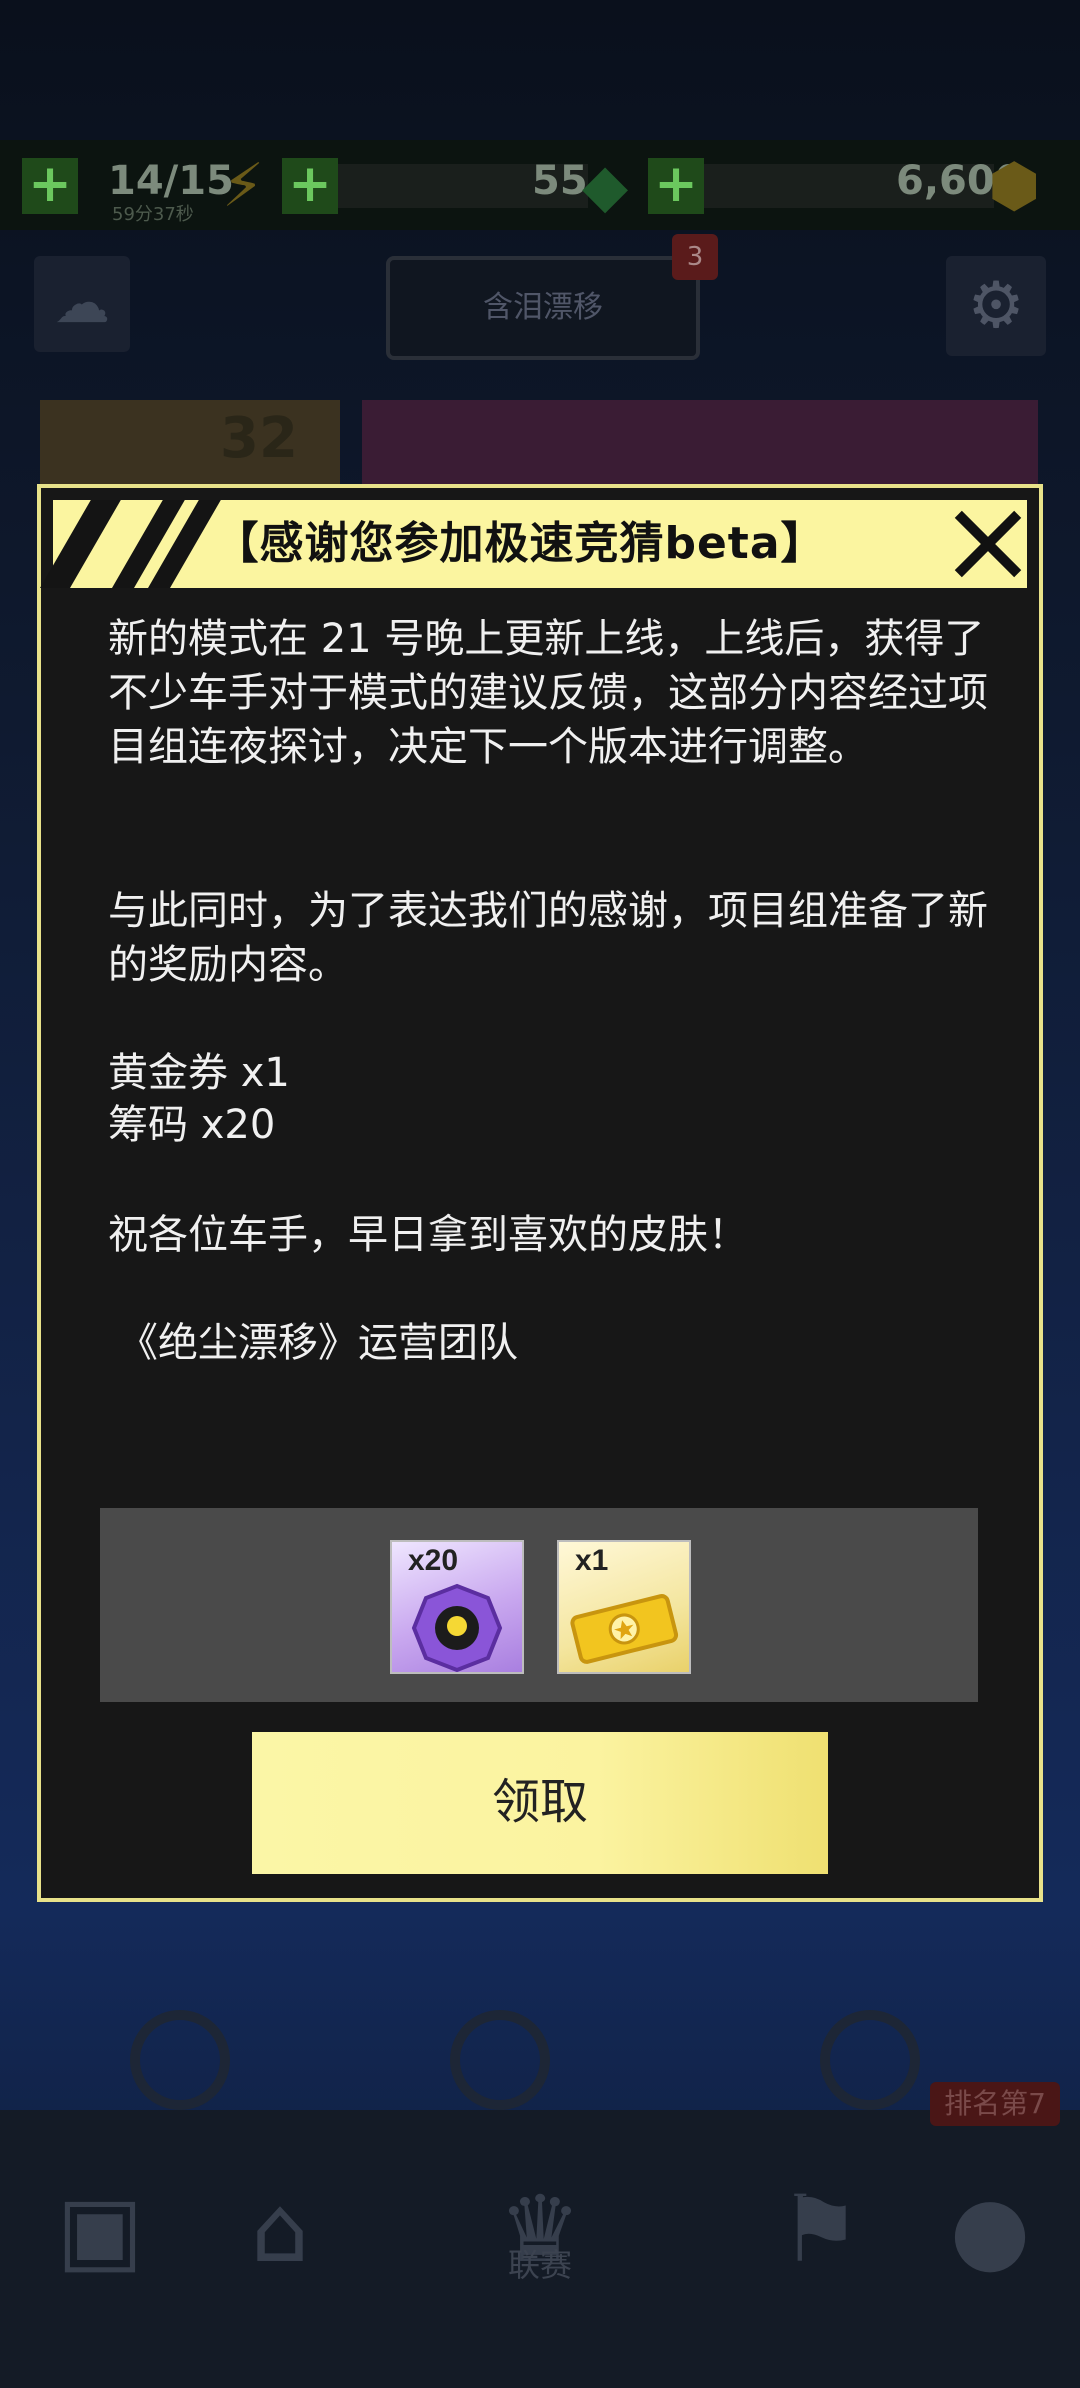 This screenshot has height=2388, width=1080. Describe the element at coordinates (592, 1560) in the screenshot. I see `reward-quantity: x1` at that location.